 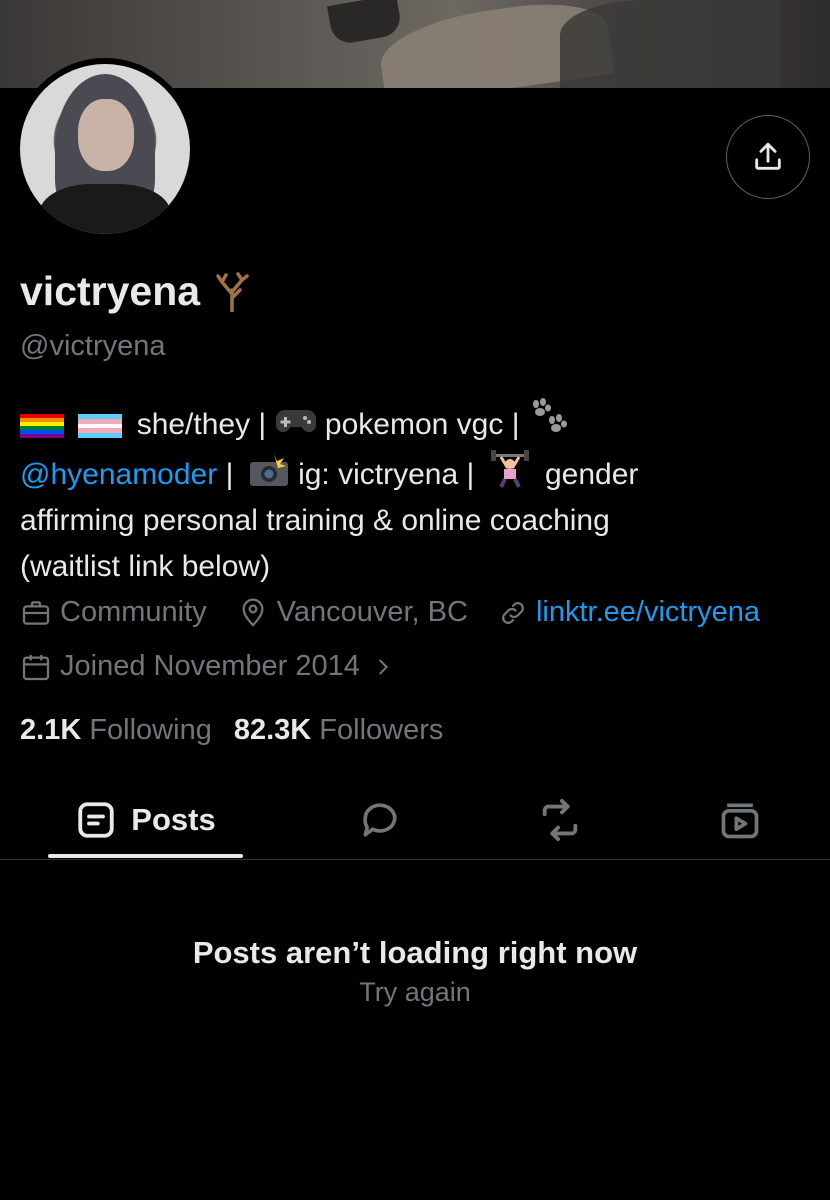 I want to click on active-tab-indicator, so click(x=145, y=856).